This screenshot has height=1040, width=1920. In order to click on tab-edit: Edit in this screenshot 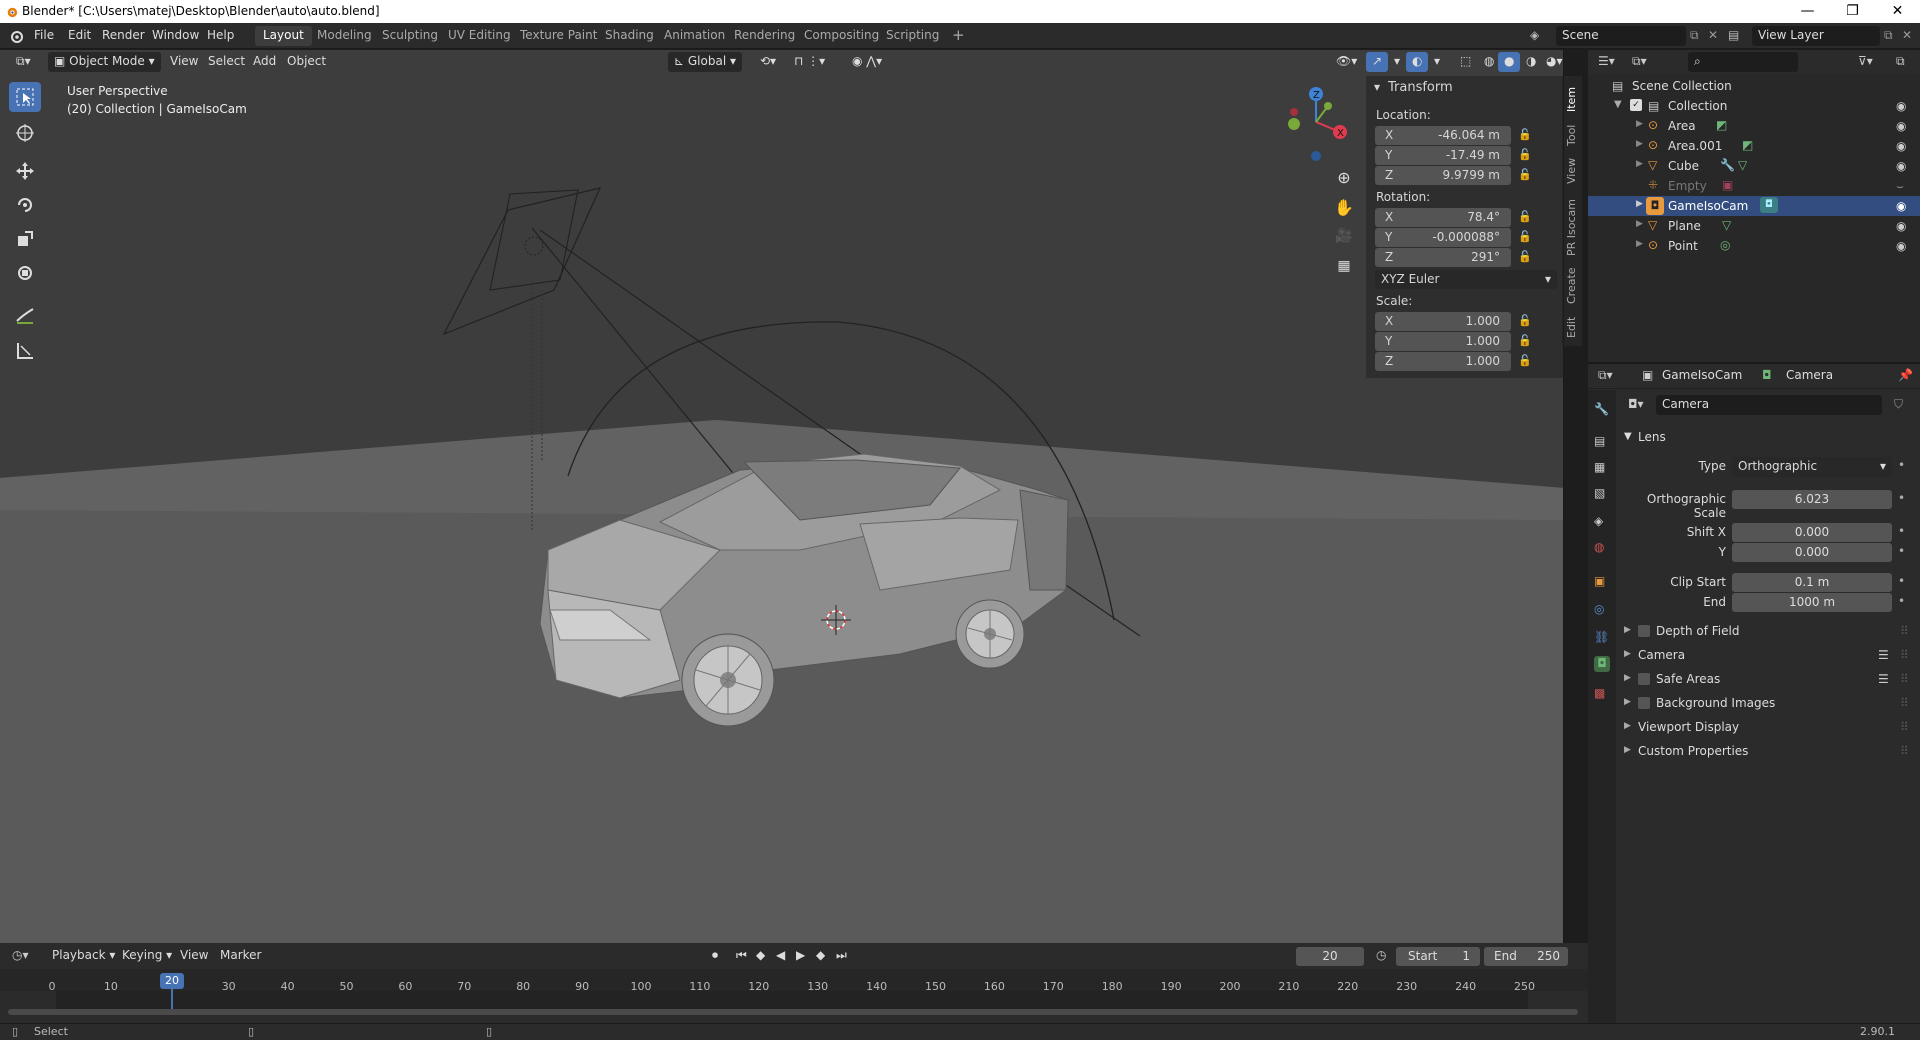, I will do `click(1571, 327)`.